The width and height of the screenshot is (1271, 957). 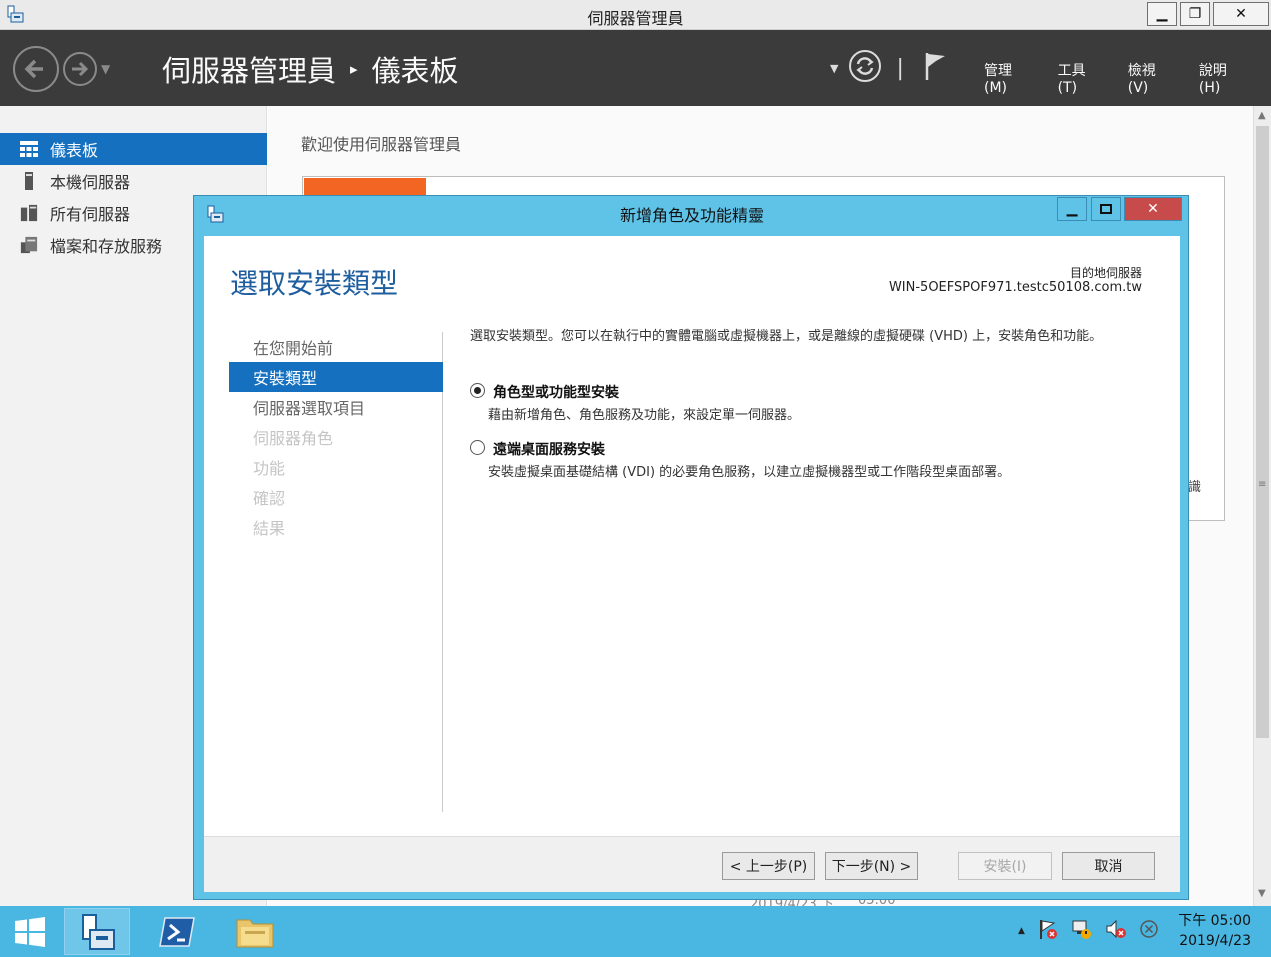 I want to click on notification-flag-icon, so click(x=936, y=68).